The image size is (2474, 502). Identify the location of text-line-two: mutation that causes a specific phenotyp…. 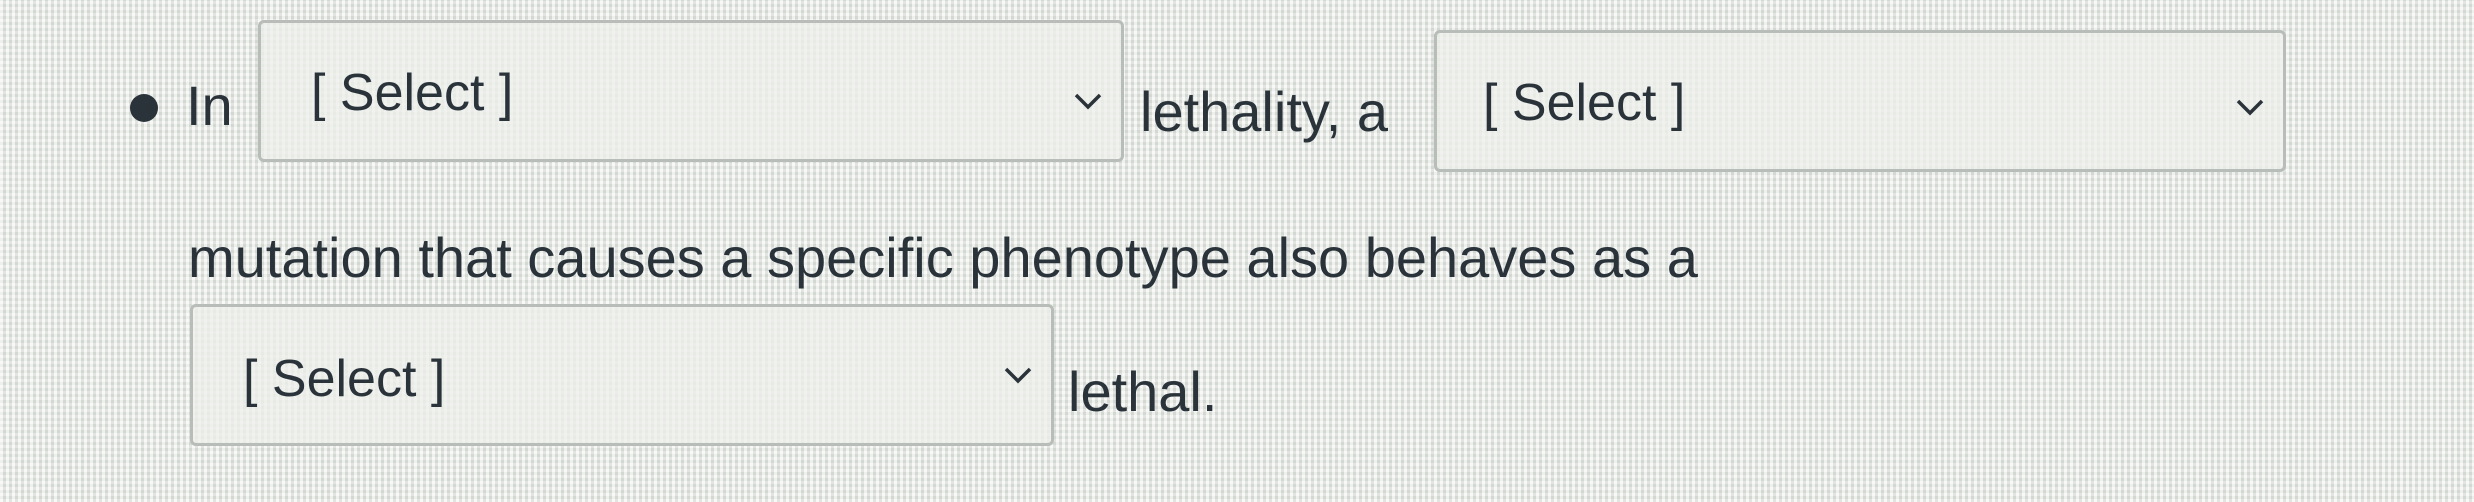
(943, 257).